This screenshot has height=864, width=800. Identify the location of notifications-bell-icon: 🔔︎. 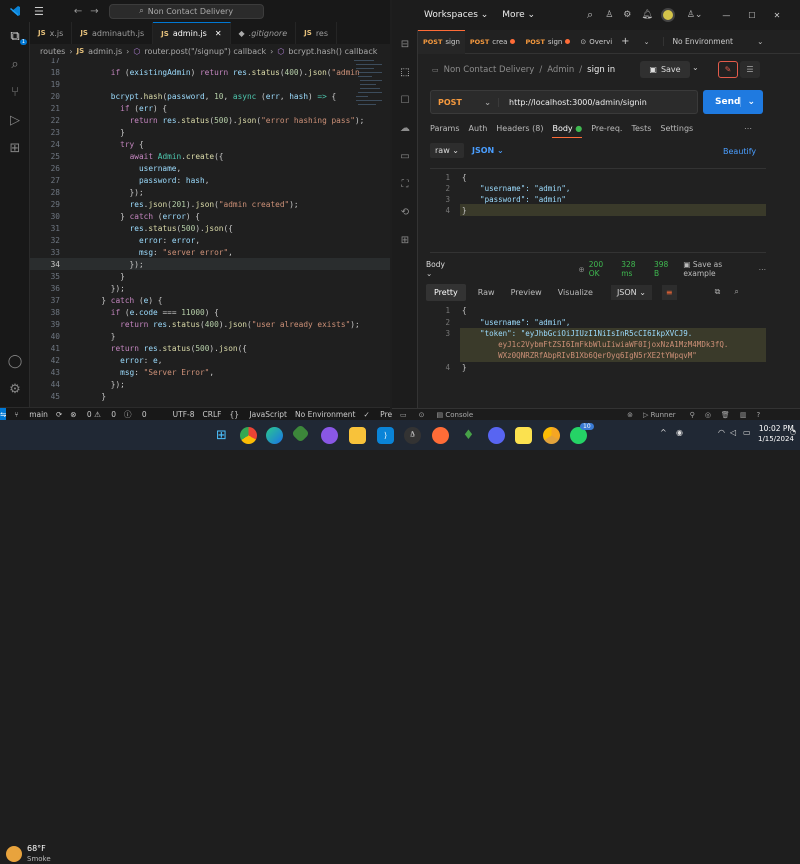
(646, 15).